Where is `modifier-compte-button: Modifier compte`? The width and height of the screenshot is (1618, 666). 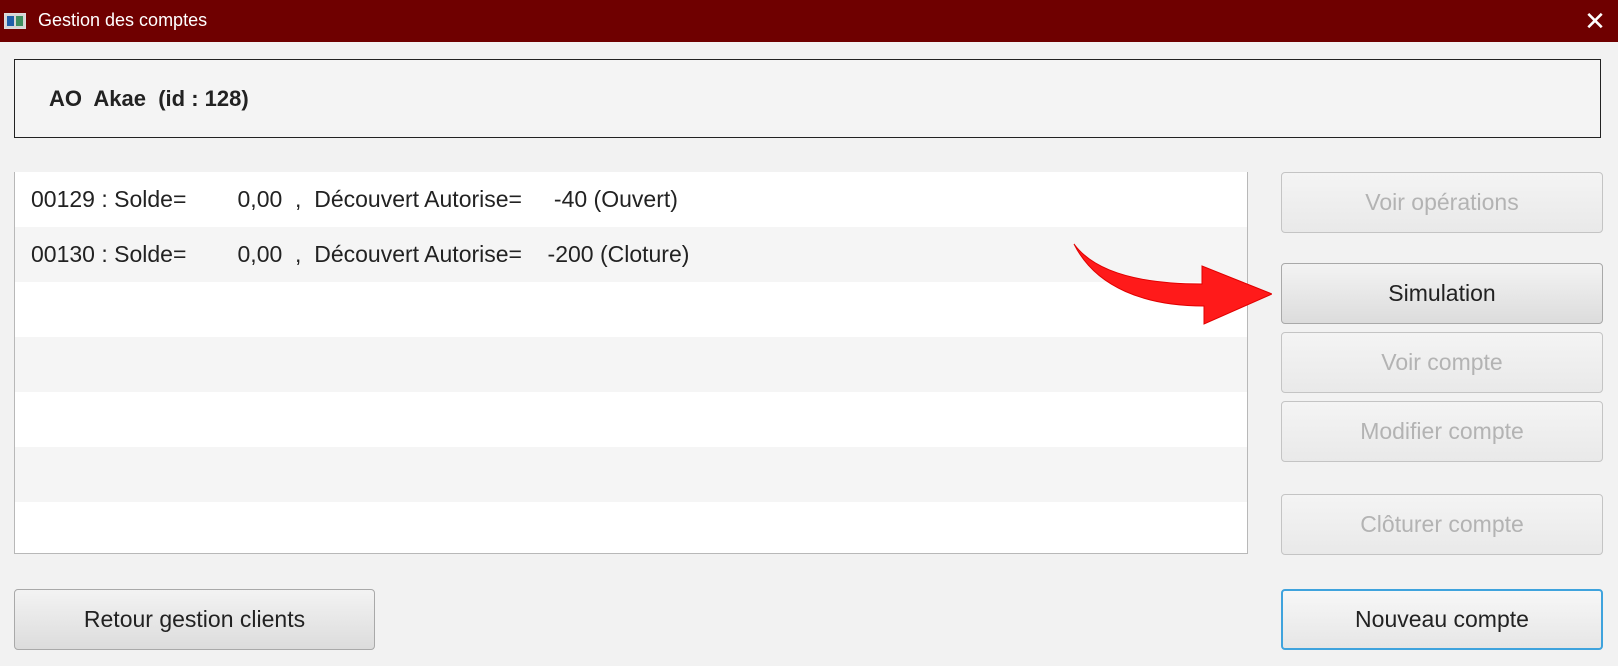 modifier-compte-button: Modifier compte is located at coordinates (1442, 431).